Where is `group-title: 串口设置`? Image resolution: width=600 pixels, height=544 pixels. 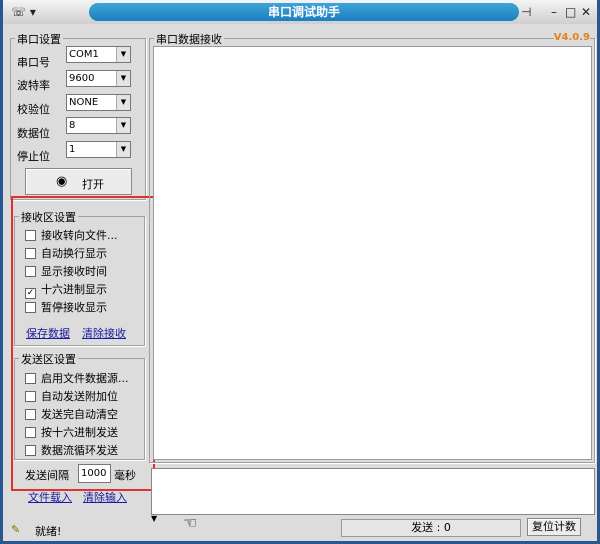 group-title: 串口设置 is located at coordinates (39, 39).